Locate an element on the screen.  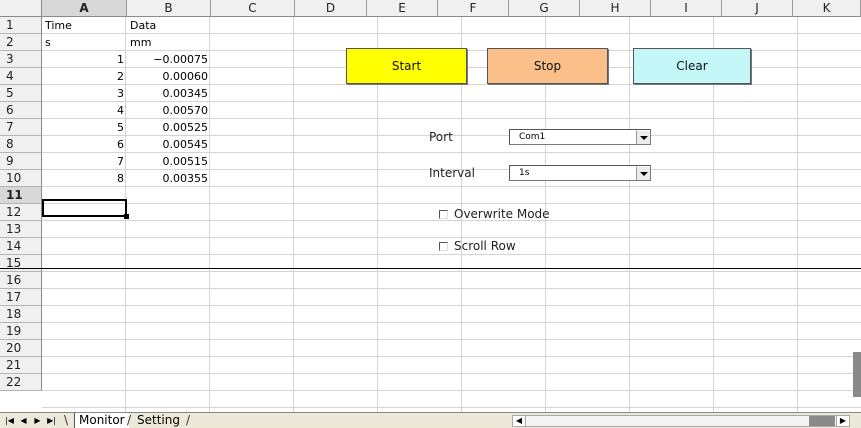
row-header: 8 is located at coordinates (21, 144).